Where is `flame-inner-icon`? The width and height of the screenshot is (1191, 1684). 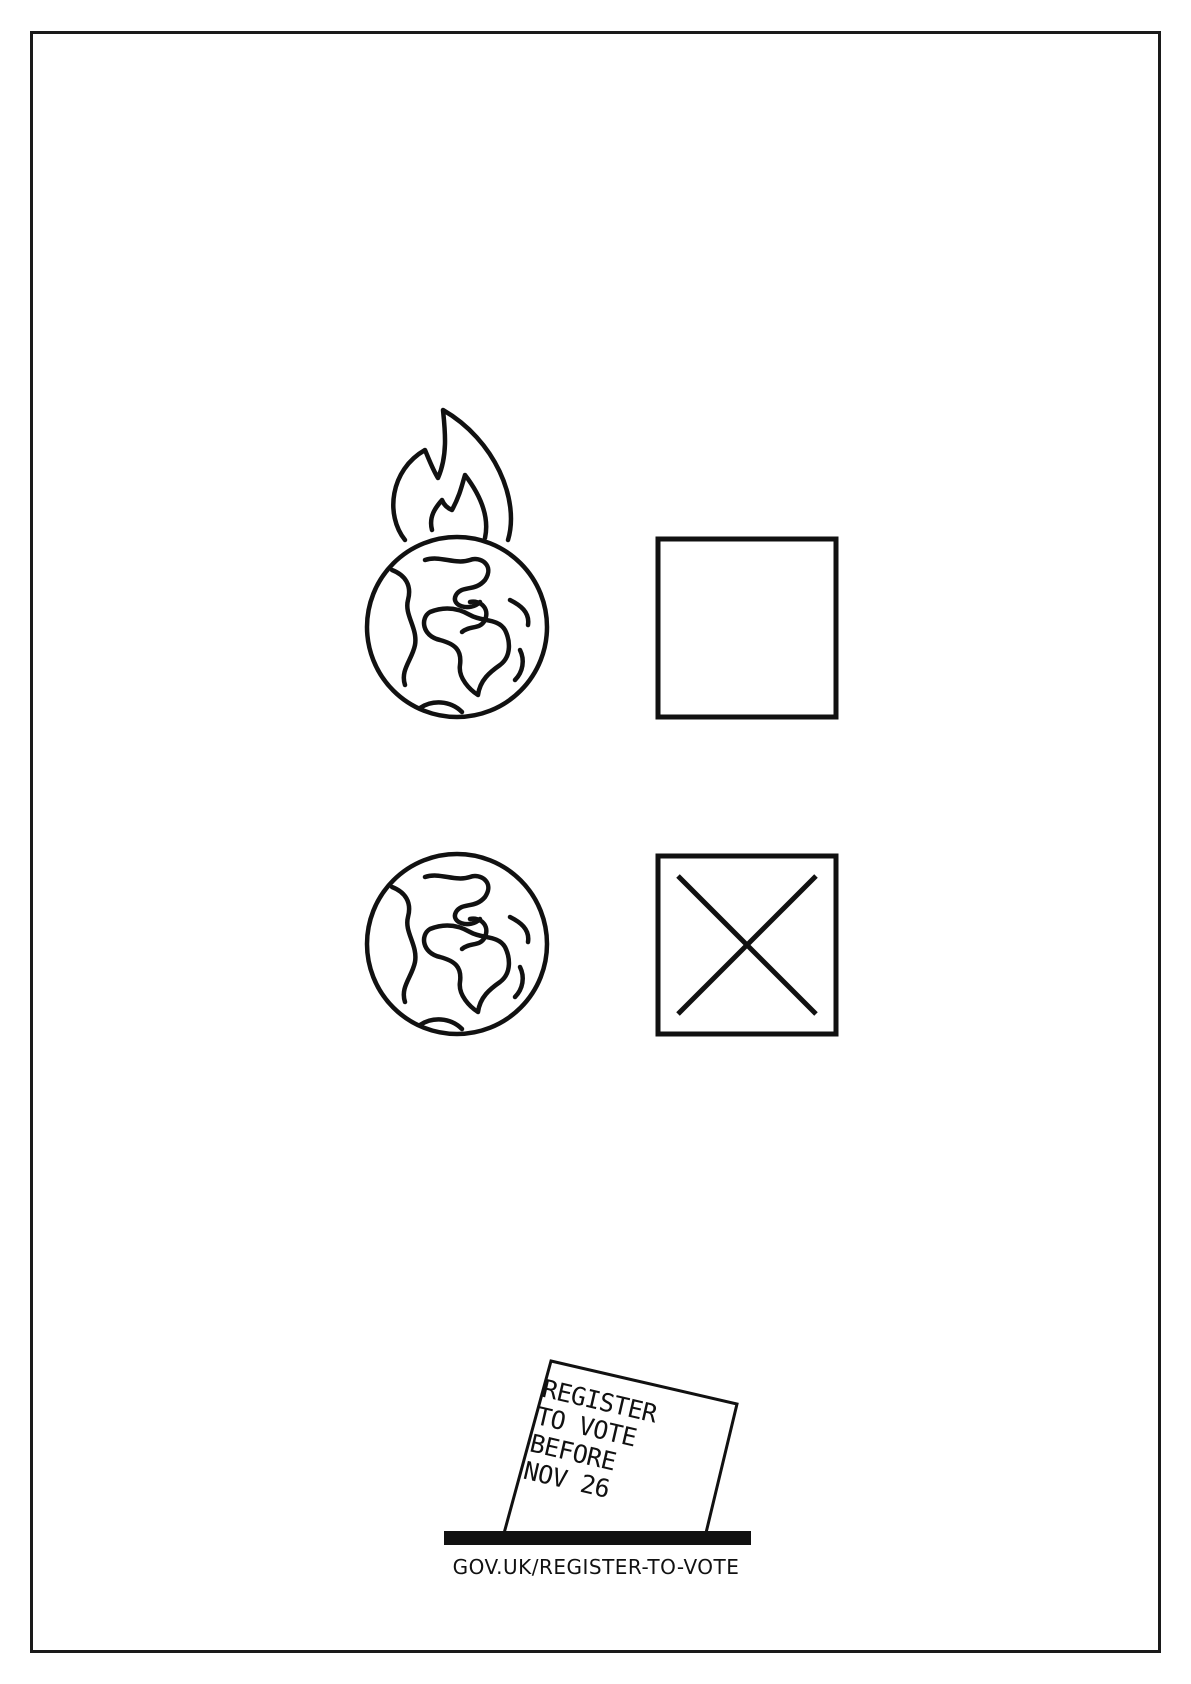
flame-inner-icon is located at coordinates (458, 506).